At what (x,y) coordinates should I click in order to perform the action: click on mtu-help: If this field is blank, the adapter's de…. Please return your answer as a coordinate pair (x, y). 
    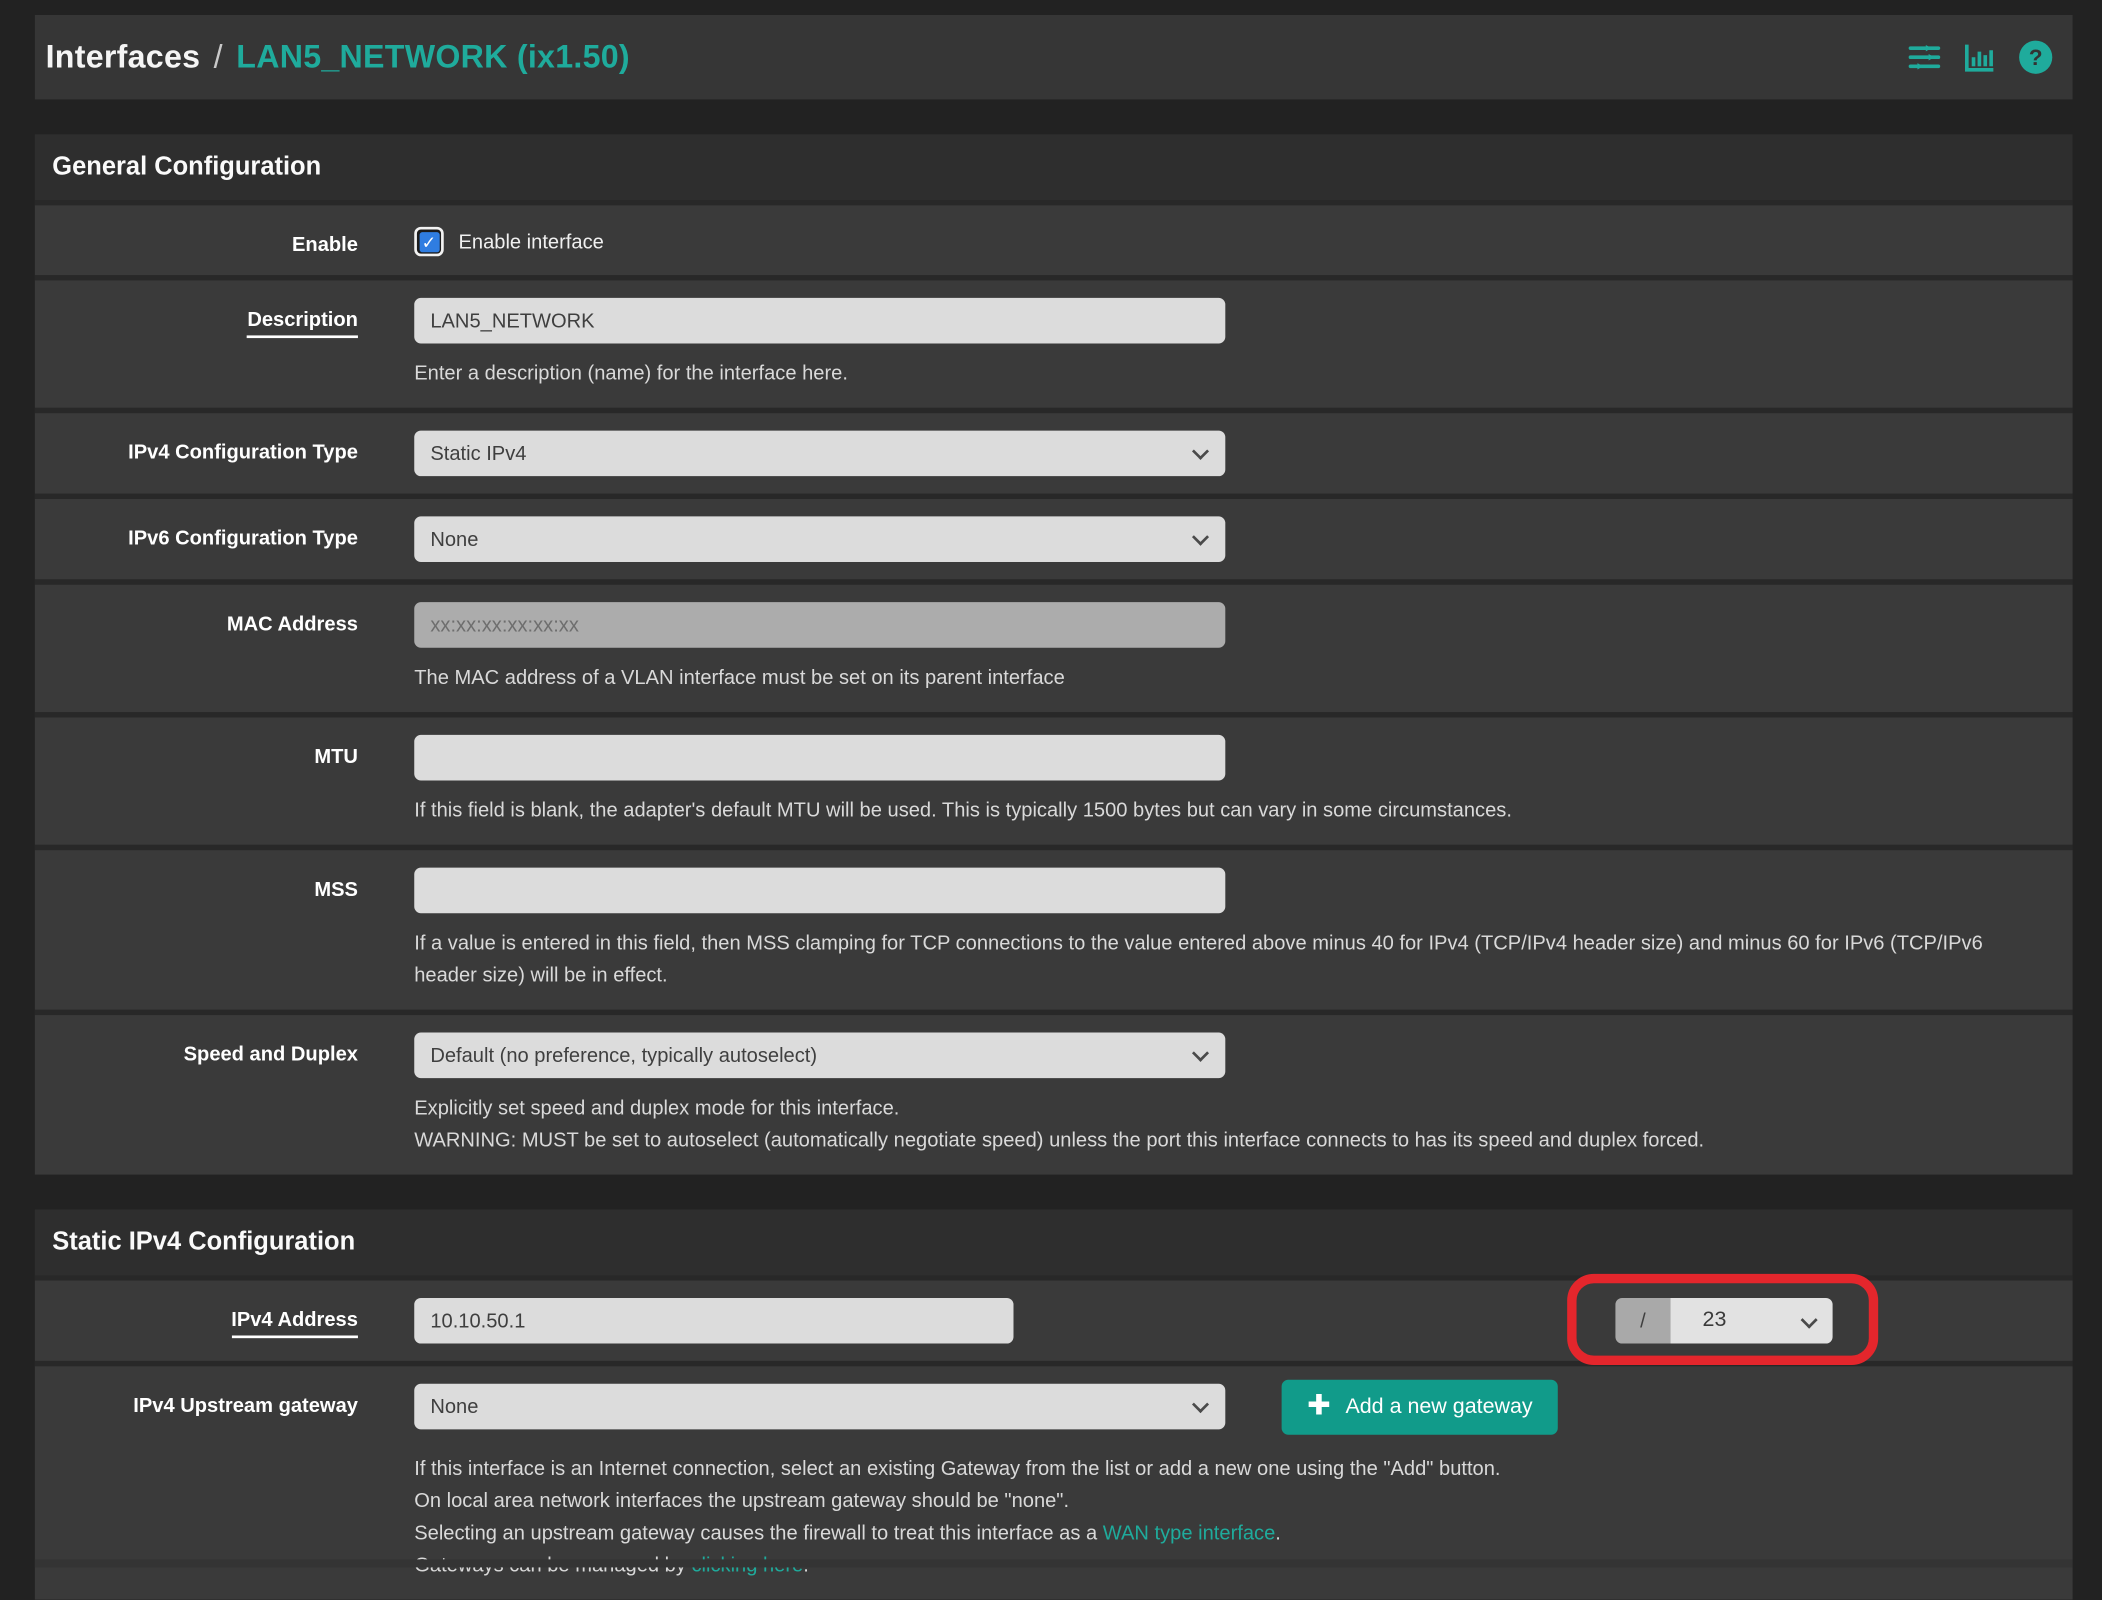
    Looking at the image, I should click on (963, 811).